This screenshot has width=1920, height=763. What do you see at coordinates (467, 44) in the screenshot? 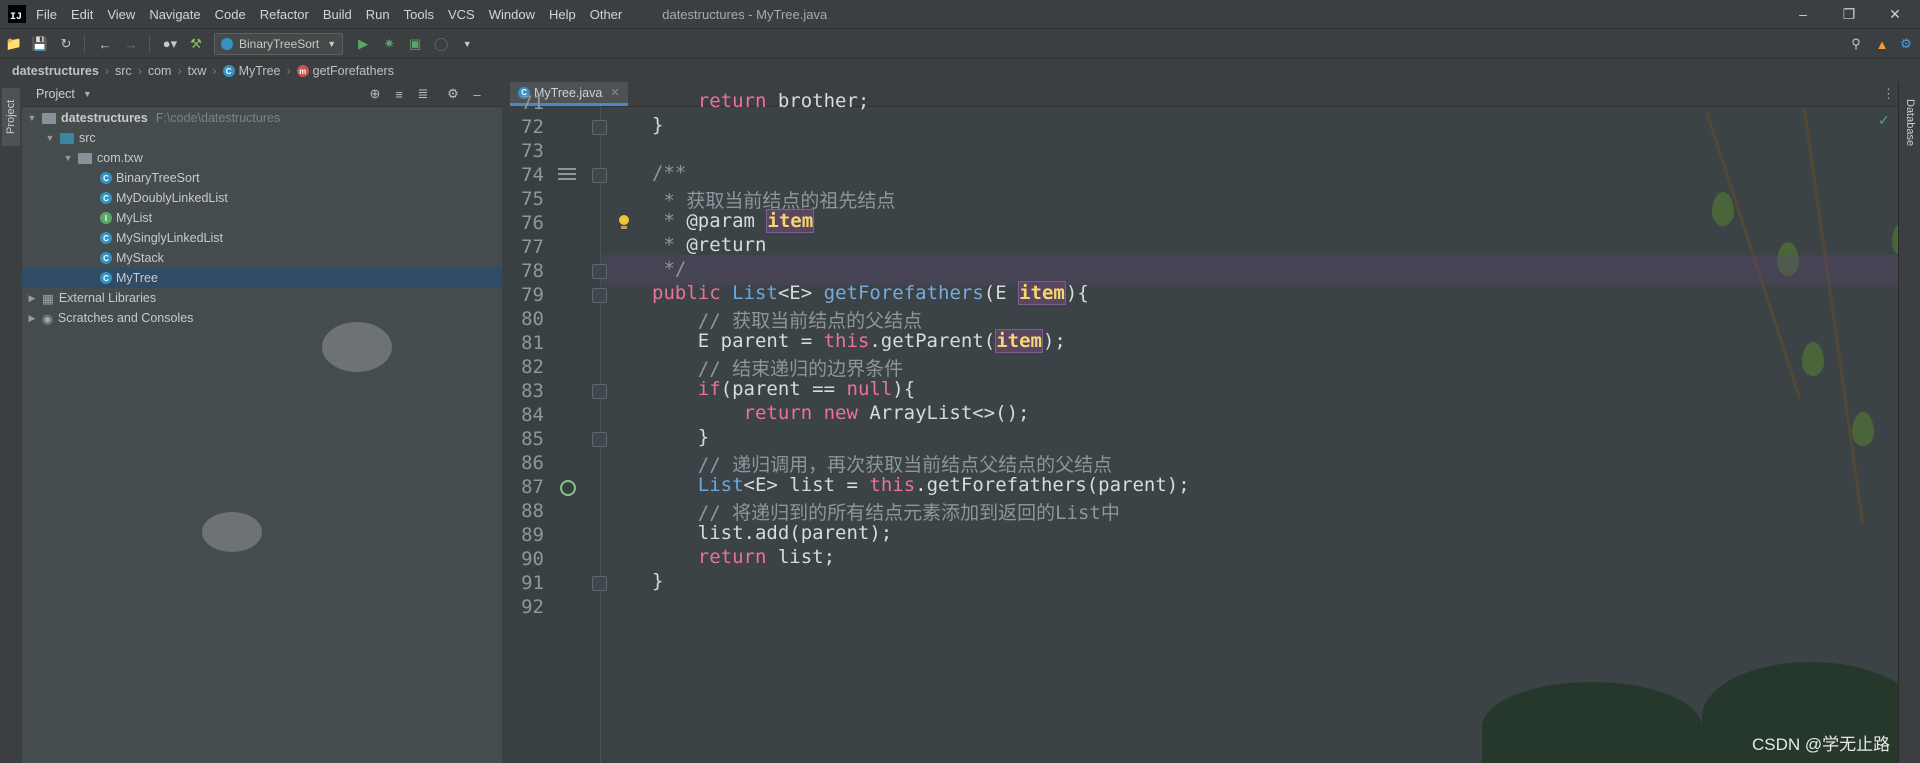
I see `more-icon: ▼` at bounding box center [467, 44].